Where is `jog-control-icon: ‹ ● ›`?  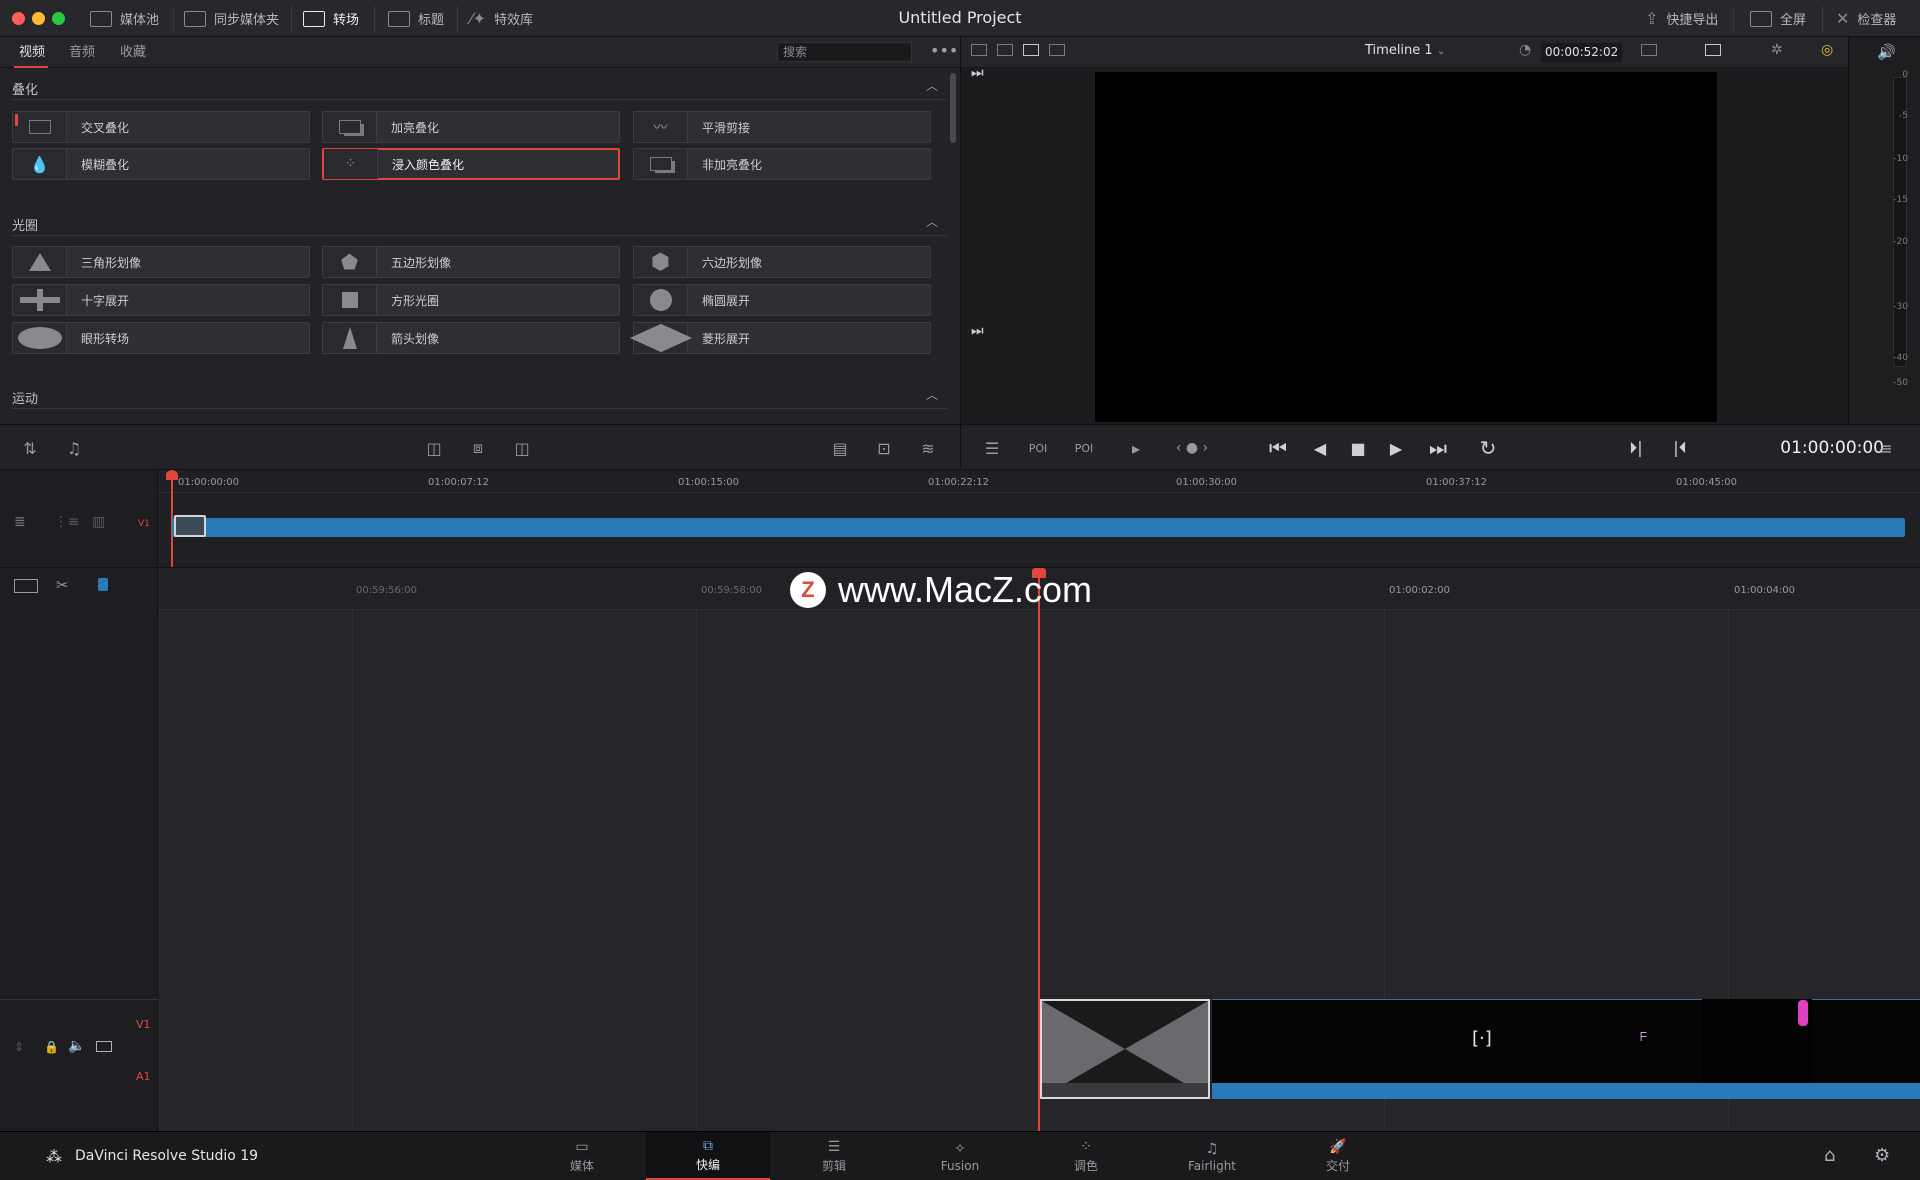
jog-control-icon: ‹ ● › is located at coordinates (1192, 448).